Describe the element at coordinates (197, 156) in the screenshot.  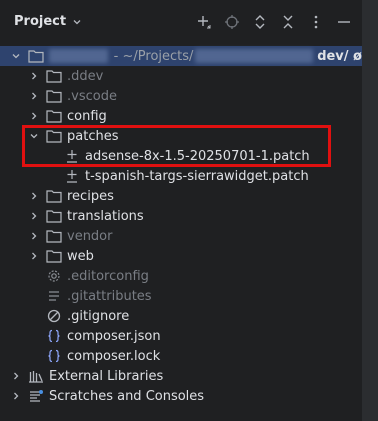
I see `tree-item-label: adsense-8x-1.5-20250701-1.patch` at that location.